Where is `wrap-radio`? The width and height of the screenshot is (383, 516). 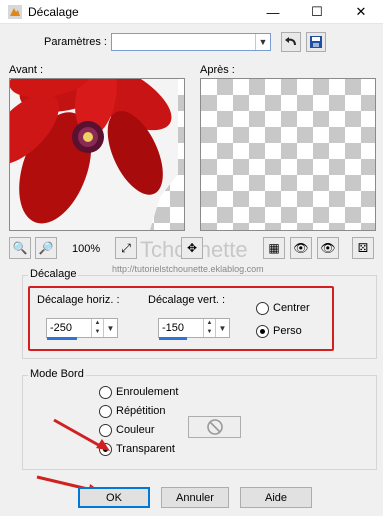
wrap-radio is located at coordinates (105, 392).